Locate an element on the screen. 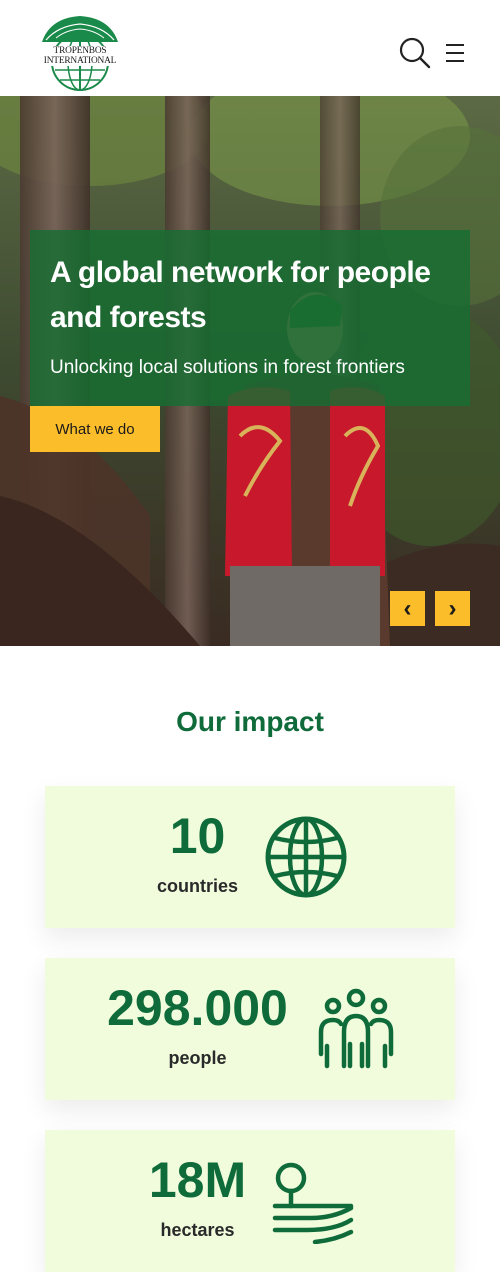 The image size is (500, 1272). hero-title: A global network for people and forests is located at coordinates (240, 295).